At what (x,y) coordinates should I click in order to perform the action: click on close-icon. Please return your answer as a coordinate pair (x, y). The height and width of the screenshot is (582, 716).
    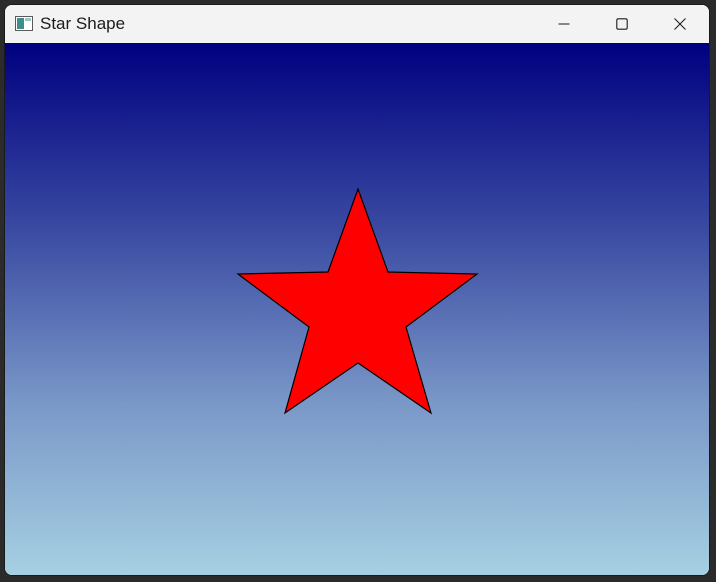
    Looking at the image, I should click on (680, 24).